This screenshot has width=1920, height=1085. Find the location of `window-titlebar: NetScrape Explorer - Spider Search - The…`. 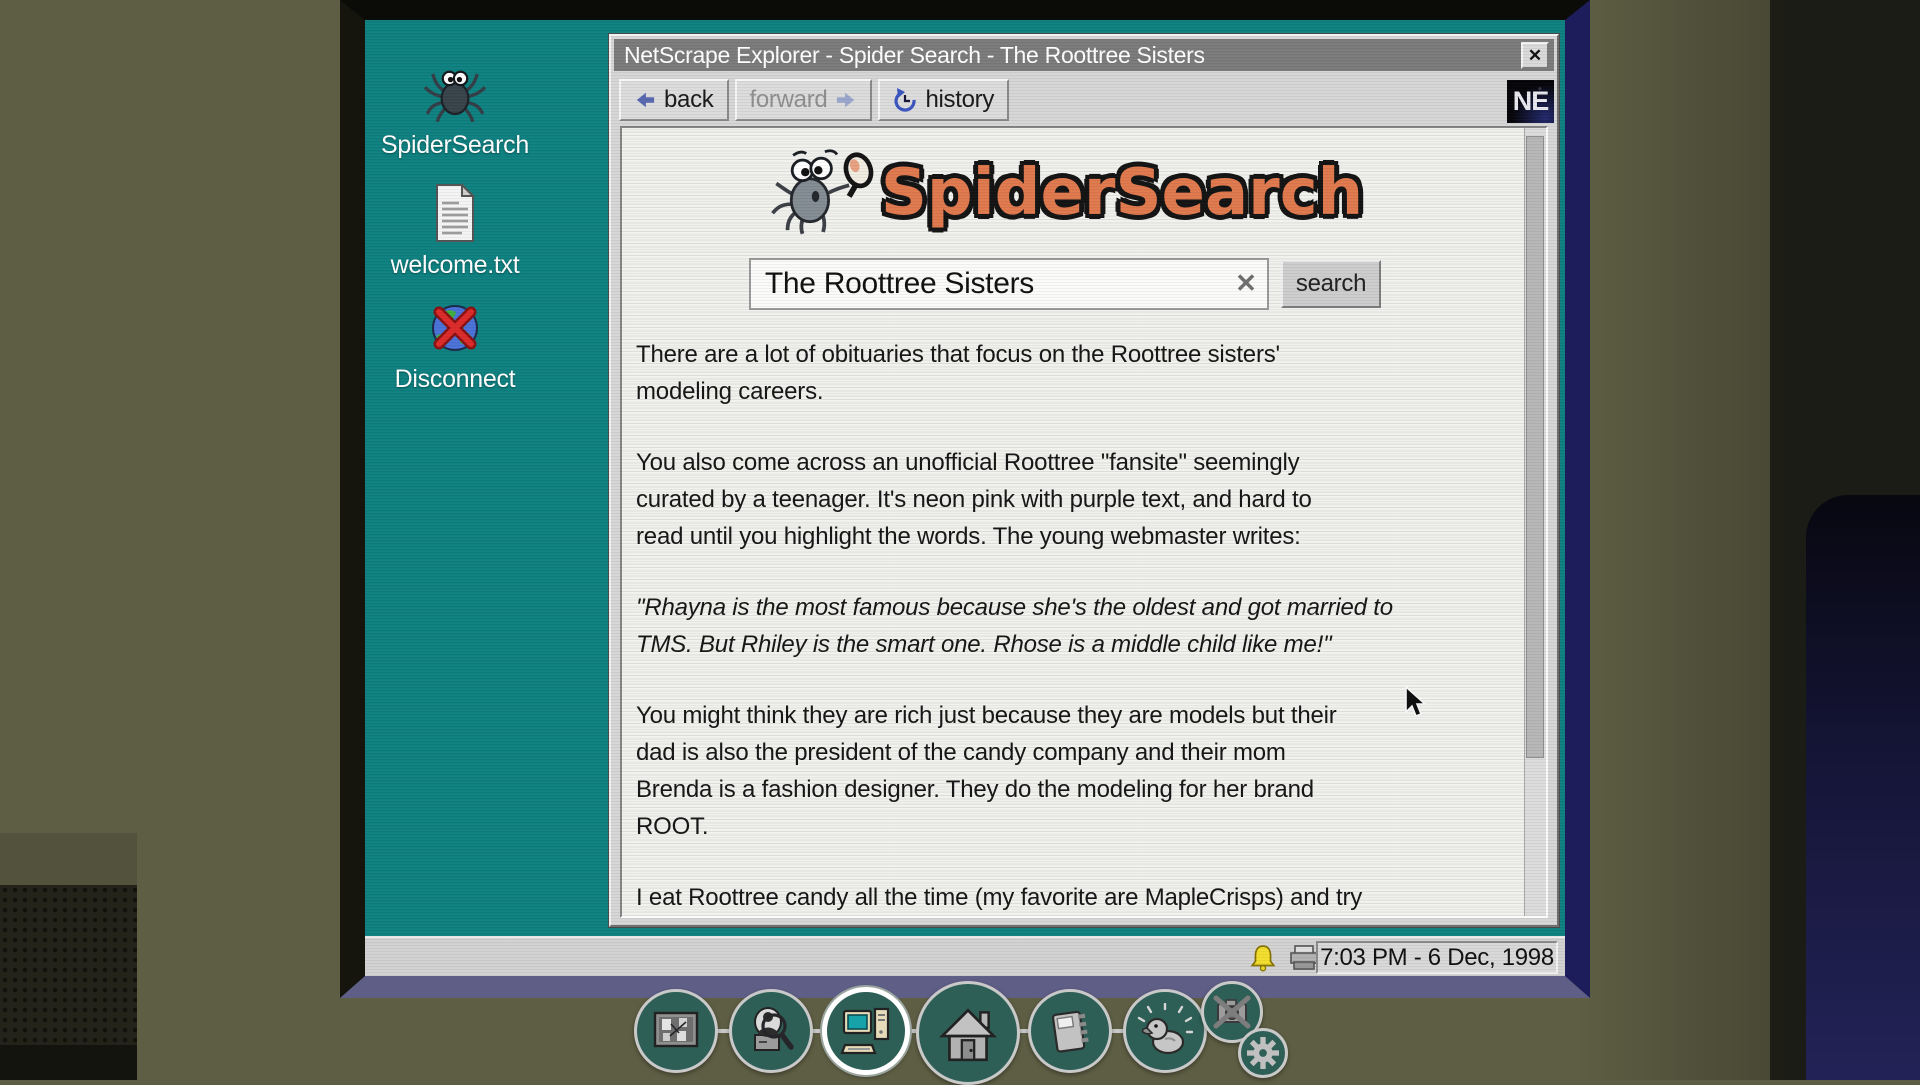

window-titlebar: NetScrape Explorer - Spider Search - The… is located at coordinates (1084, 55).